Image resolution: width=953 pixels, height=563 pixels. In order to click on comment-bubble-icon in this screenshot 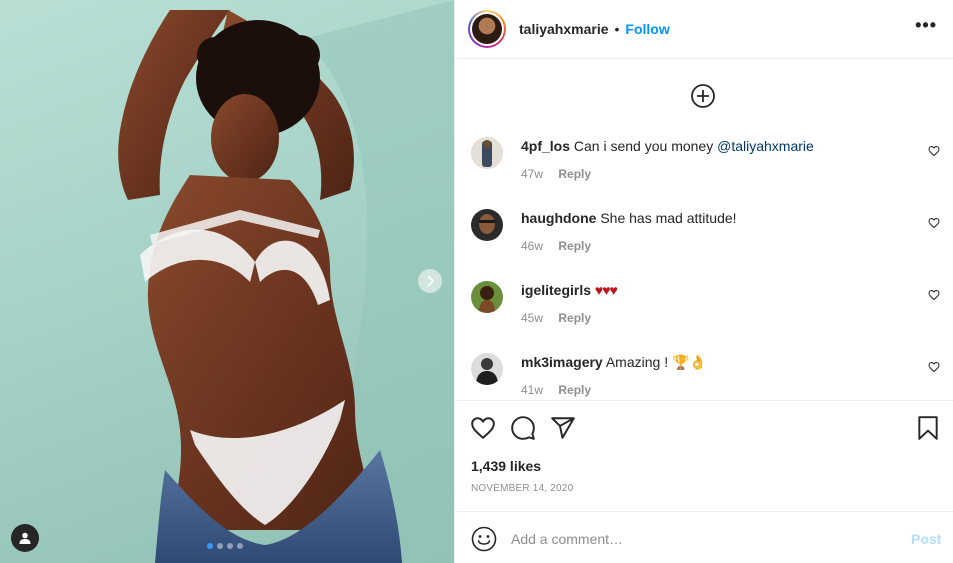, I will do `click(523, 428)`.